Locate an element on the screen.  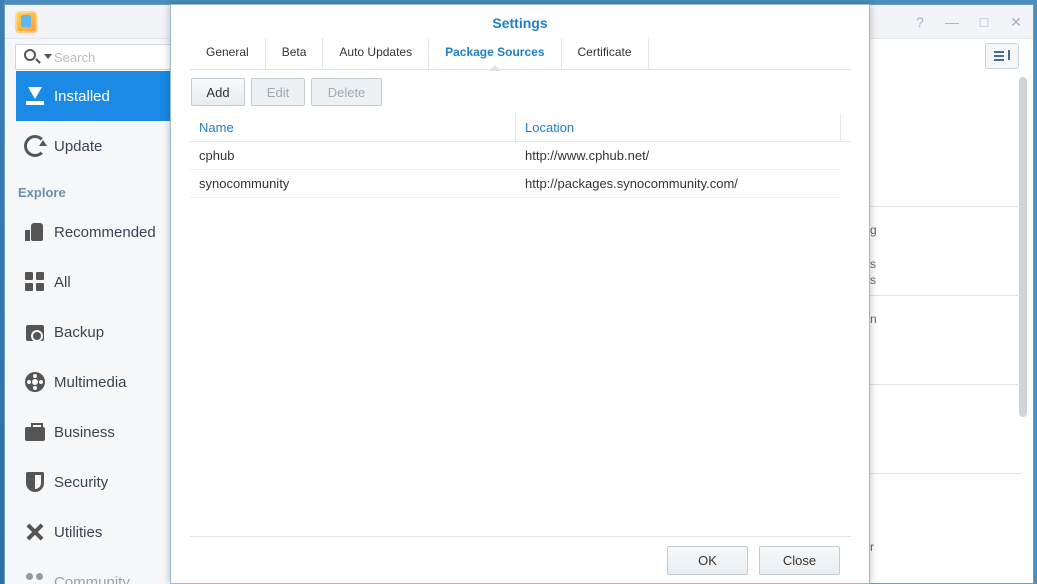
package-center-app-icon is located at coordinates (26, 22).